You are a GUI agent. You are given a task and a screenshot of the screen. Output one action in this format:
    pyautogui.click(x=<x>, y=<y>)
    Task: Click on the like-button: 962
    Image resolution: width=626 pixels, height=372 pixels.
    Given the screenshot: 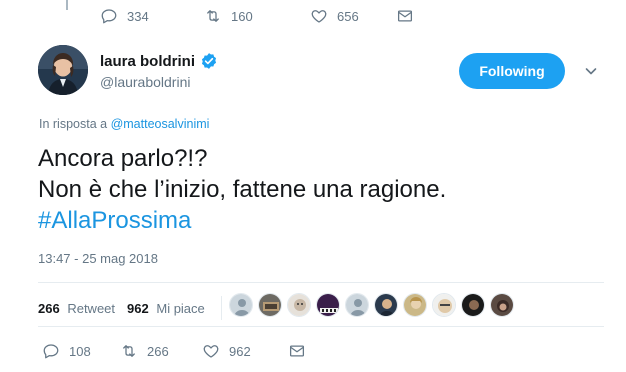 What is the action you would take?
    pyautogui.click(x=245, y=351)
    